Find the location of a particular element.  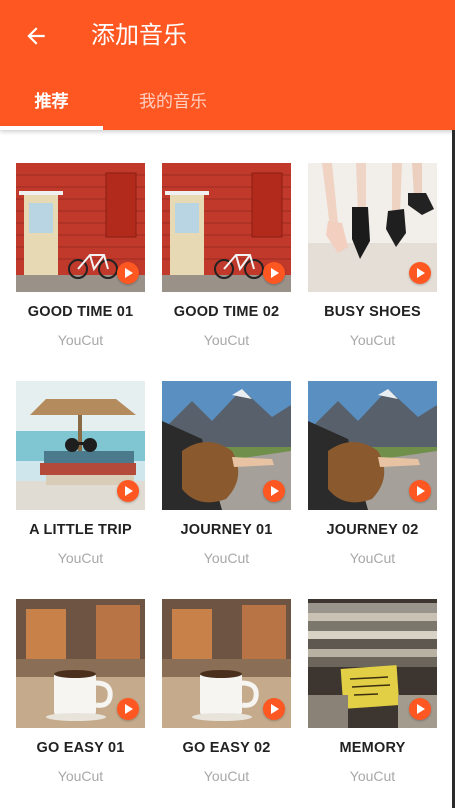

page-title: 添加音乐 is located at coordinates (139, 35).